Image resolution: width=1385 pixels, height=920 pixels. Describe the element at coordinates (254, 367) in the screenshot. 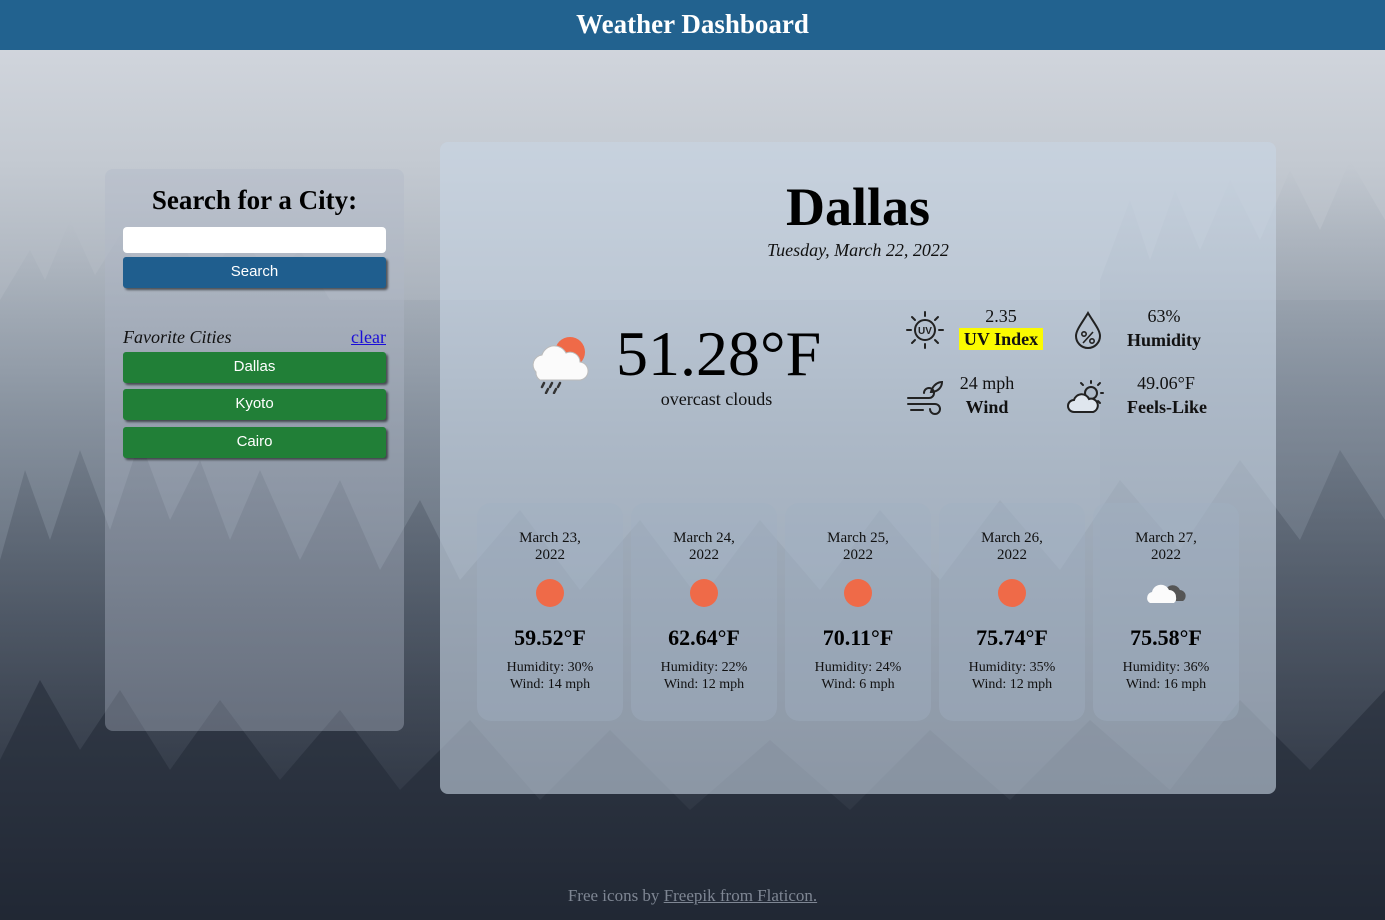

I see `favorite-city-dallas-button: Dallas` at that location.